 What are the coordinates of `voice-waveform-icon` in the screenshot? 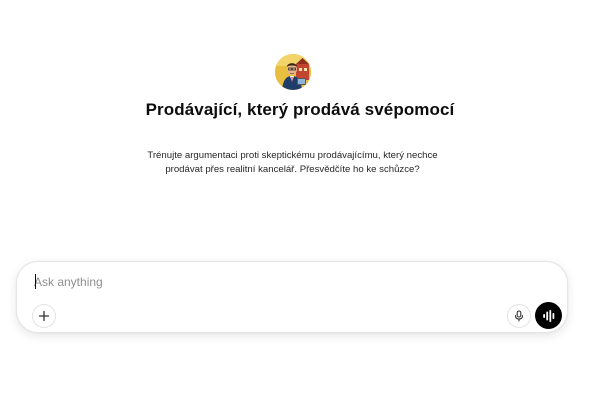 It's located at (548, 315).